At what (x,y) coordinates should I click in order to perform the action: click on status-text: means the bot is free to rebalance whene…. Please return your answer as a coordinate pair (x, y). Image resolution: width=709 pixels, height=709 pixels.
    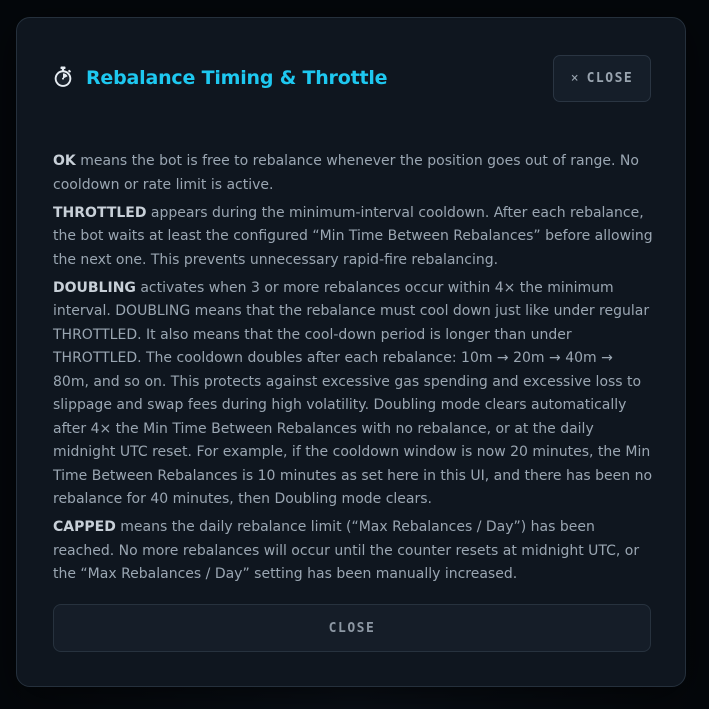
    Looking at the image, I should click on (346, 173).